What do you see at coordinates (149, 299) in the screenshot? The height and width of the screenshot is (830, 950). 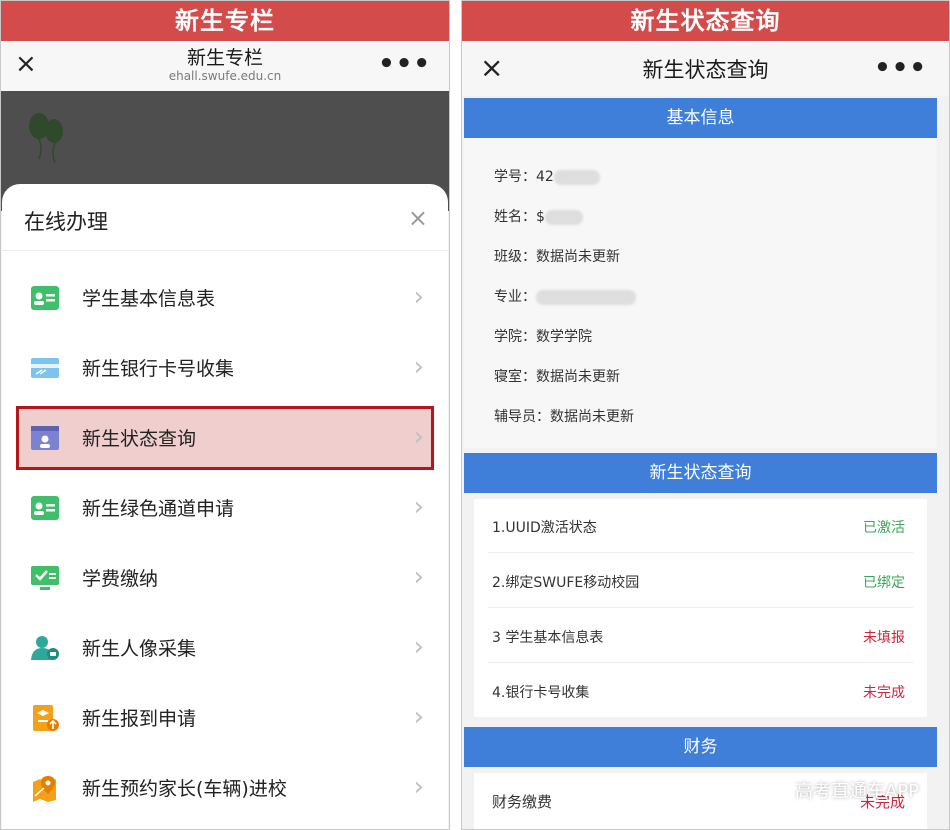 I see `menu-item-label: 学生基本信息表` at bounding box center [149, 299].